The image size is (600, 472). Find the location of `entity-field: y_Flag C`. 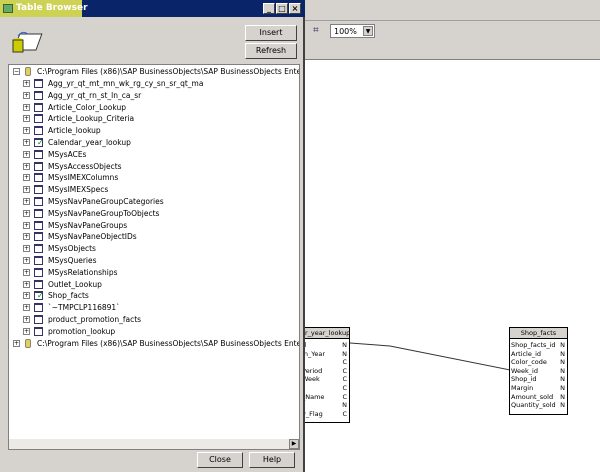

entity-field: y_Flag C is located at coordinates (325, 414).